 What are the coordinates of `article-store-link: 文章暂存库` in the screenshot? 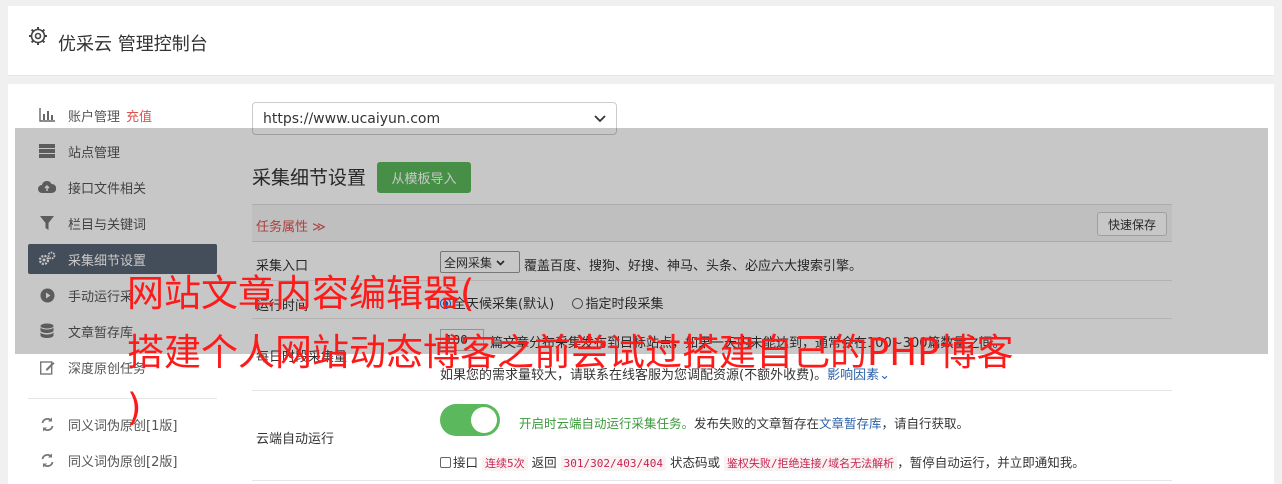 It's located at (850, 423).